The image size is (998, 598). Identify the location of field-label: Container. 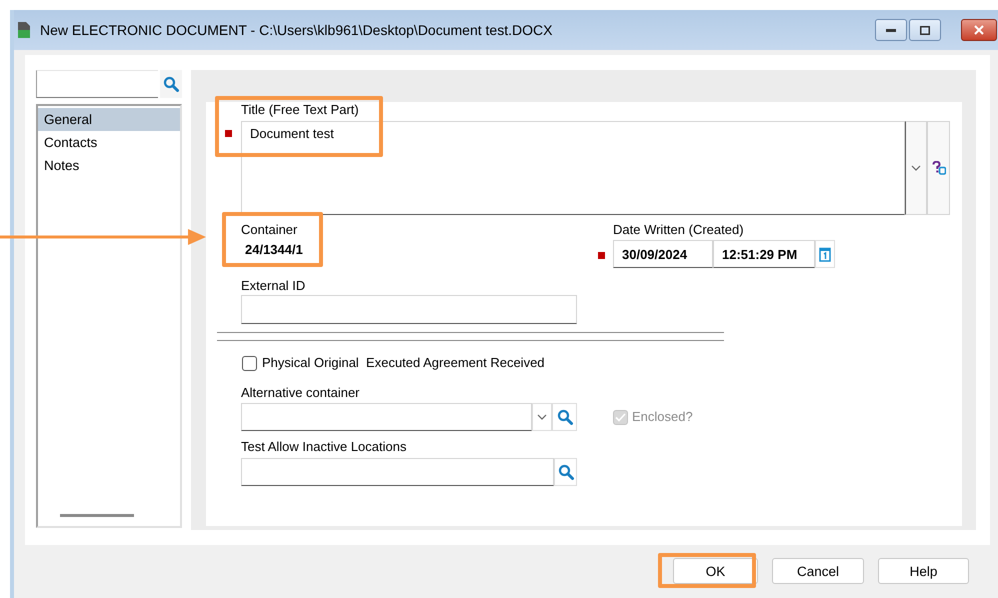
(269, 230).